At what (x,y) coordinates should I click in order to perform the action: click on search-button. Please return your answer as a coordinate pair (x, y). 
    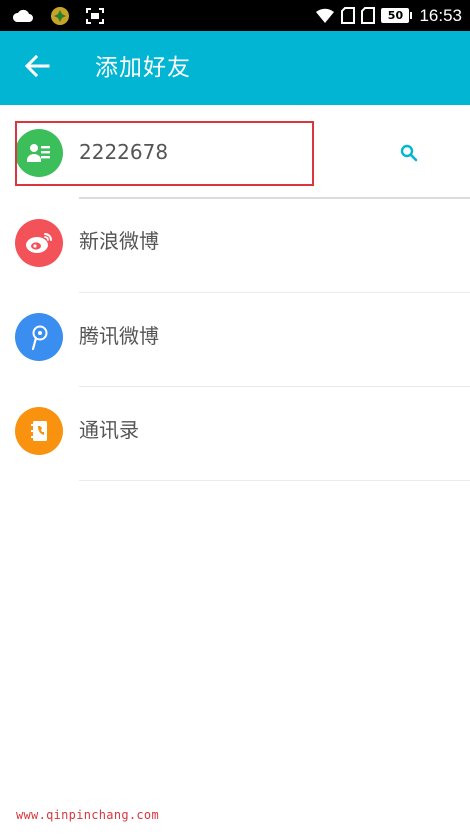
    Looking at the image, I should click on (409, 155).